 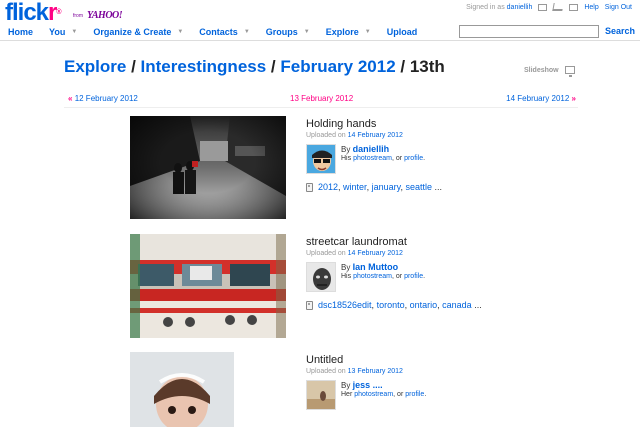 What do you see at coordinates (529, 31) in the screenshot?
I see `search-input` at bounding box center [529, 31].